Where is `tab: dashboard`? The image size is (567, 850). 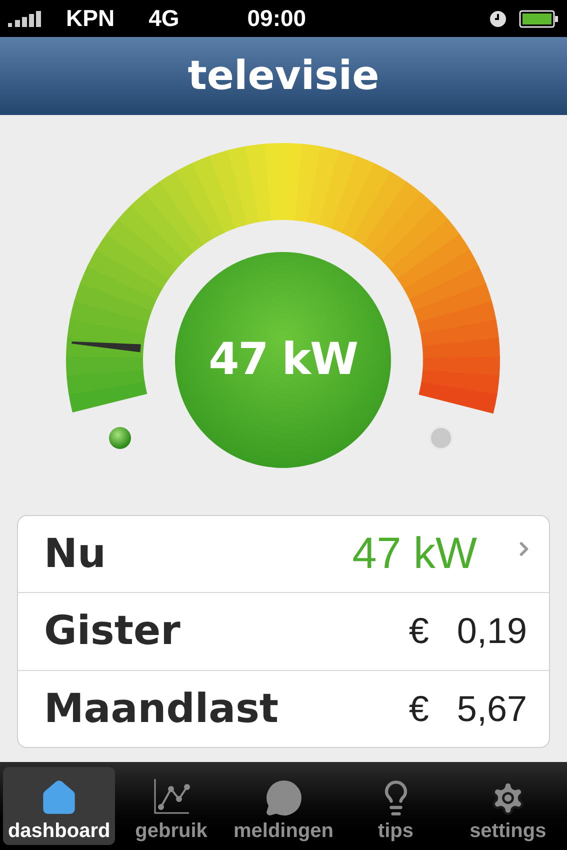
tab: dashboard is located at coordinates (59, 806).